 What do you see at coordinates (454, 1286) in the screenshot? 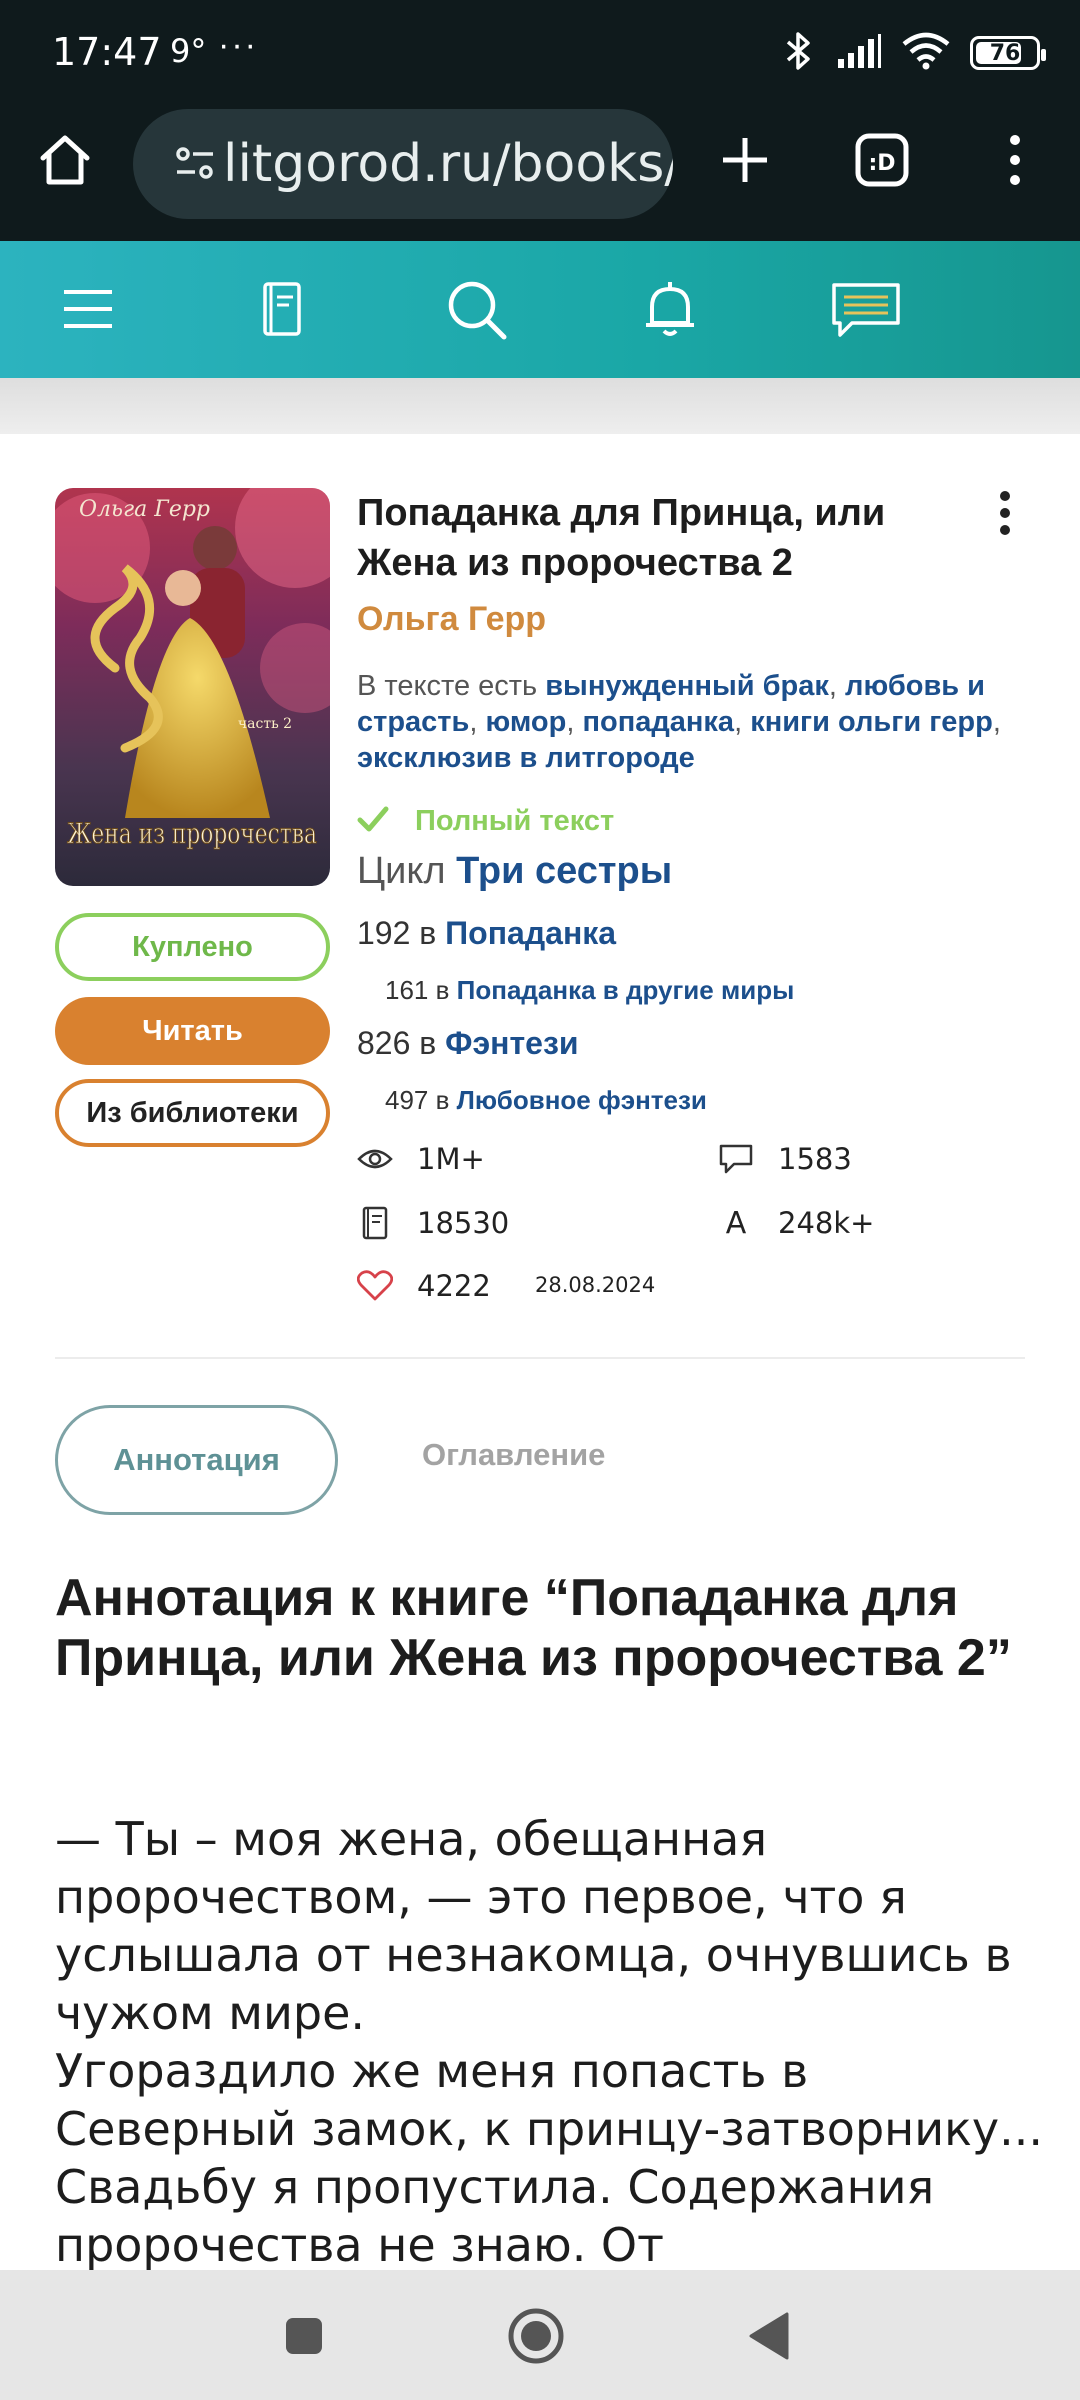
I see `likes-count: 4222` at bounding box center [454, 1286].